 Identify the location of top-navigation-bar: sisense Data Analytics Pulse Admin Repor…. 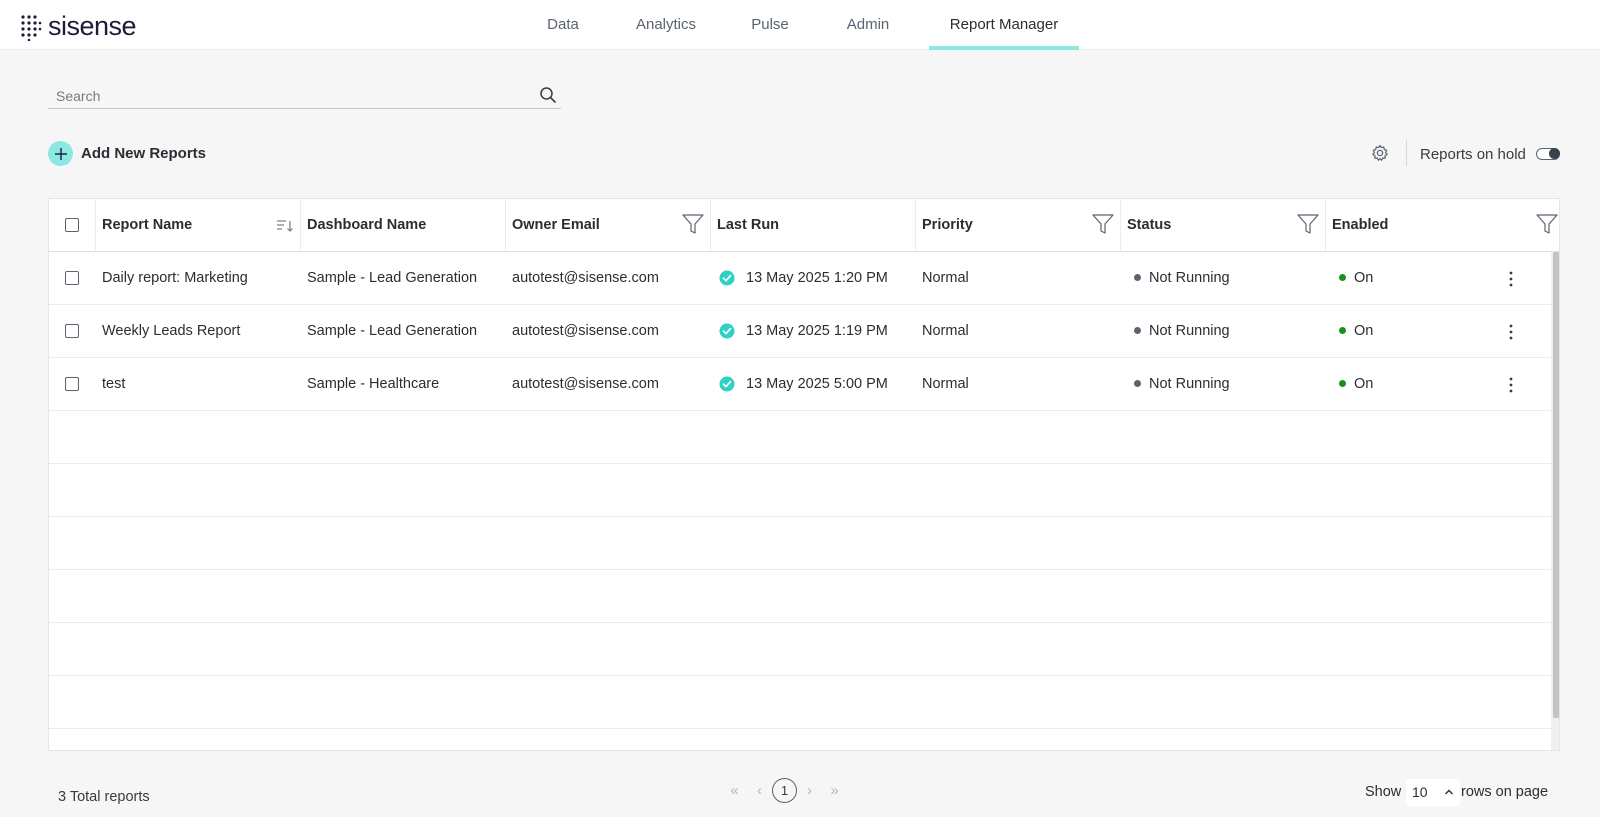
(800, 25).